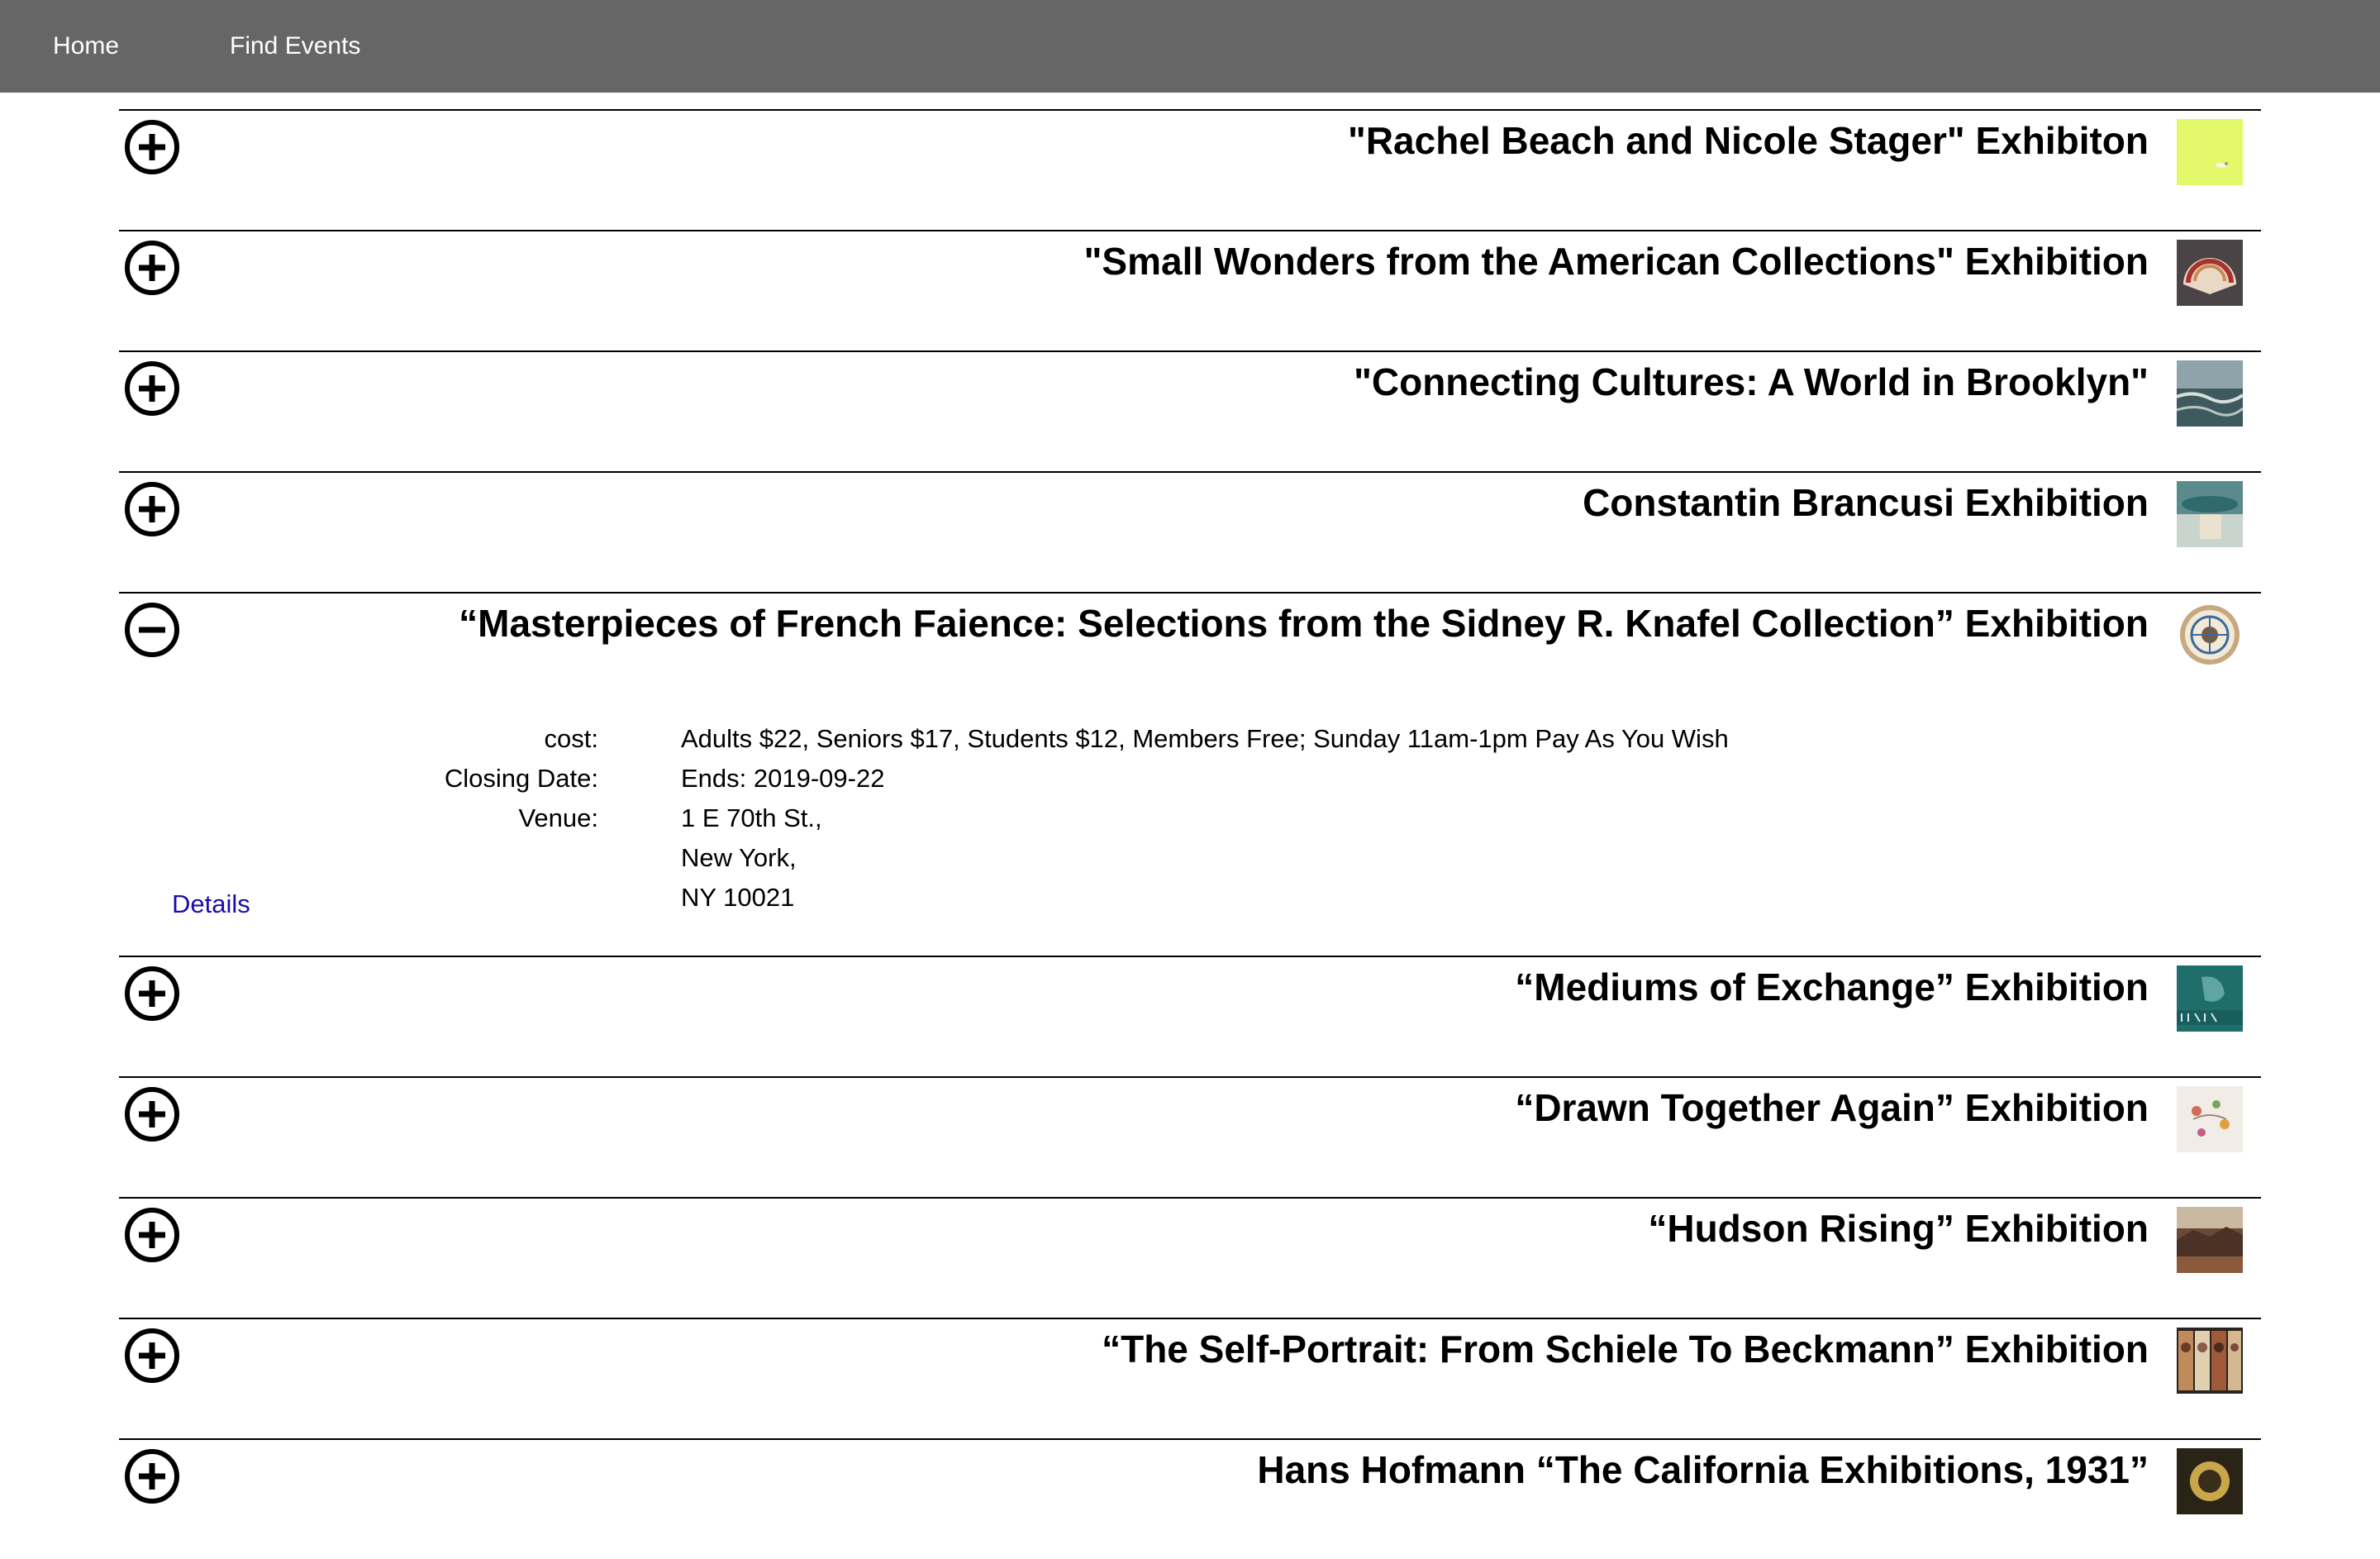  I want to click on event-title: “Hudson Rising” Exhibition, so click(1281, 1228).